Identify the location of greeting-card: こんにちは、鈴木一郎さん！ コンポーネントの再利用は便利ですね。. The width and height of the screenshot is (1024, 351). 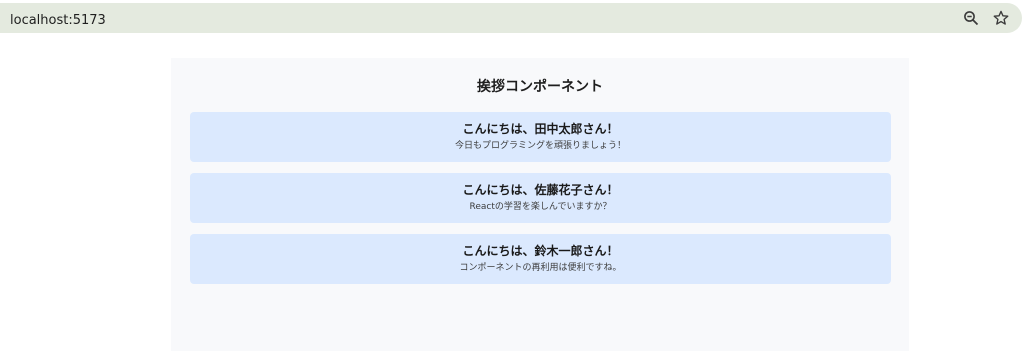
(540, 259).